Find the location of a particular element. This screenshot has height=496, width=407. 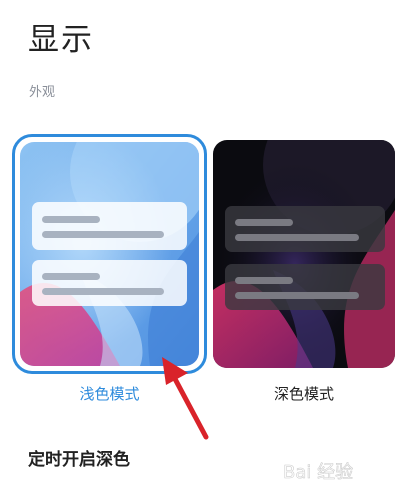

light-mode-label: 浅色模式 is located at coordinates (109, 394).